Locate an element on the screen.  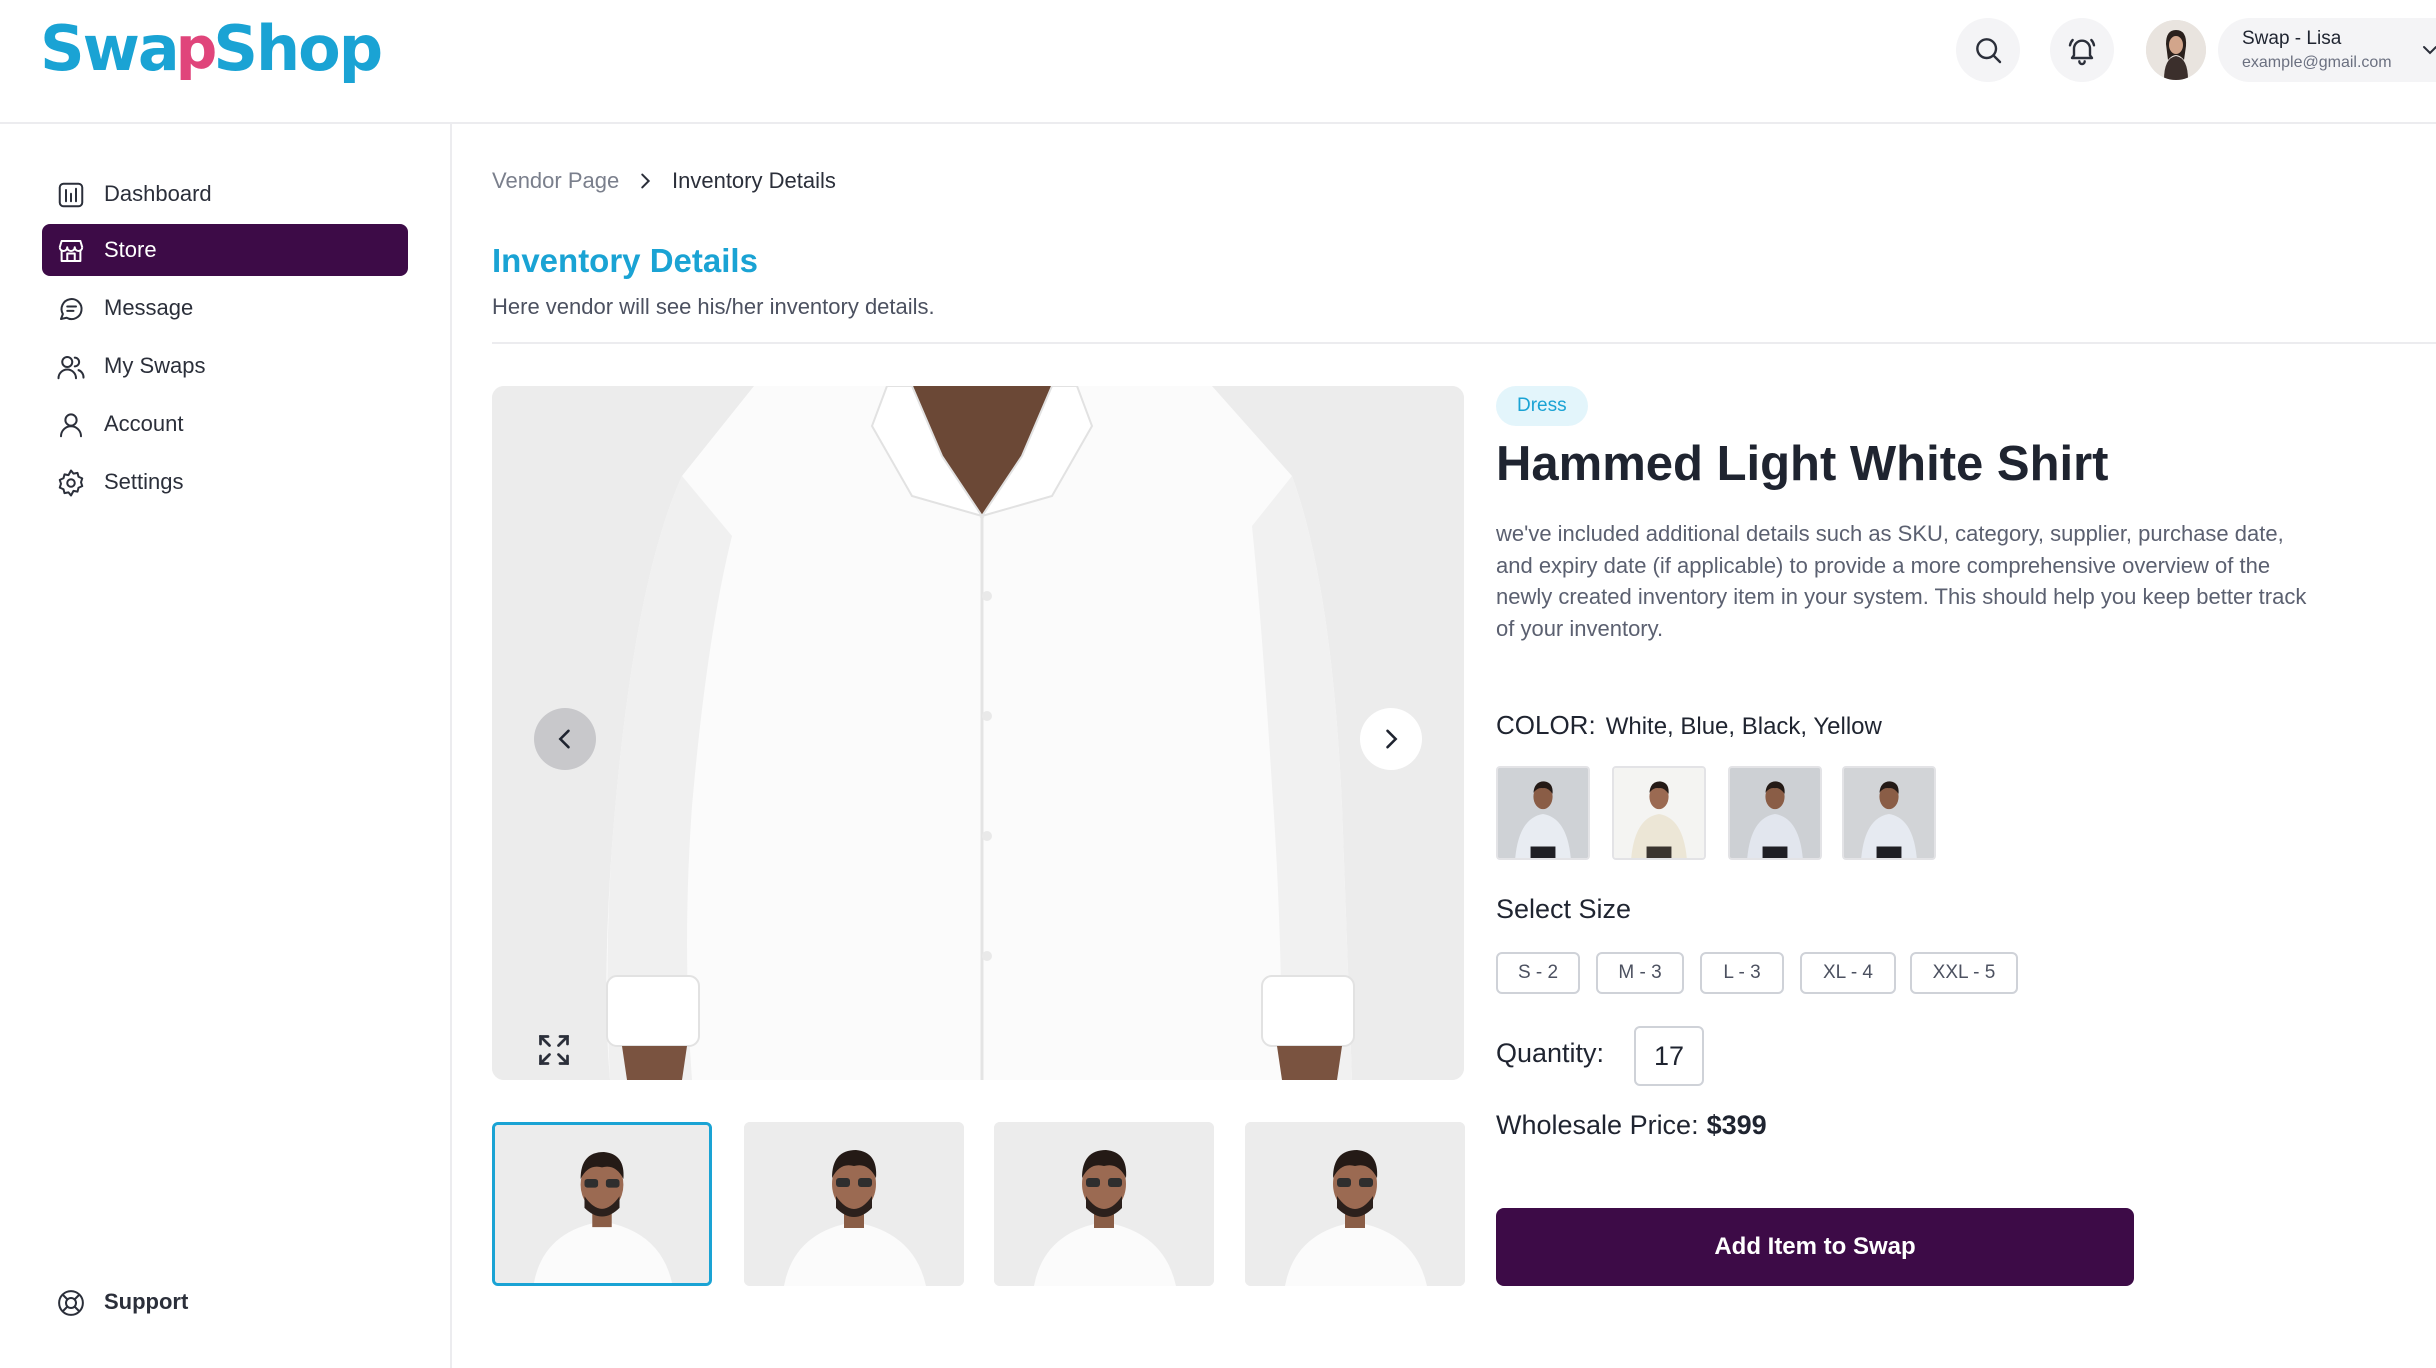
sidebar-item-my-swaps: My Swaps is located at coordinates (225, 366).